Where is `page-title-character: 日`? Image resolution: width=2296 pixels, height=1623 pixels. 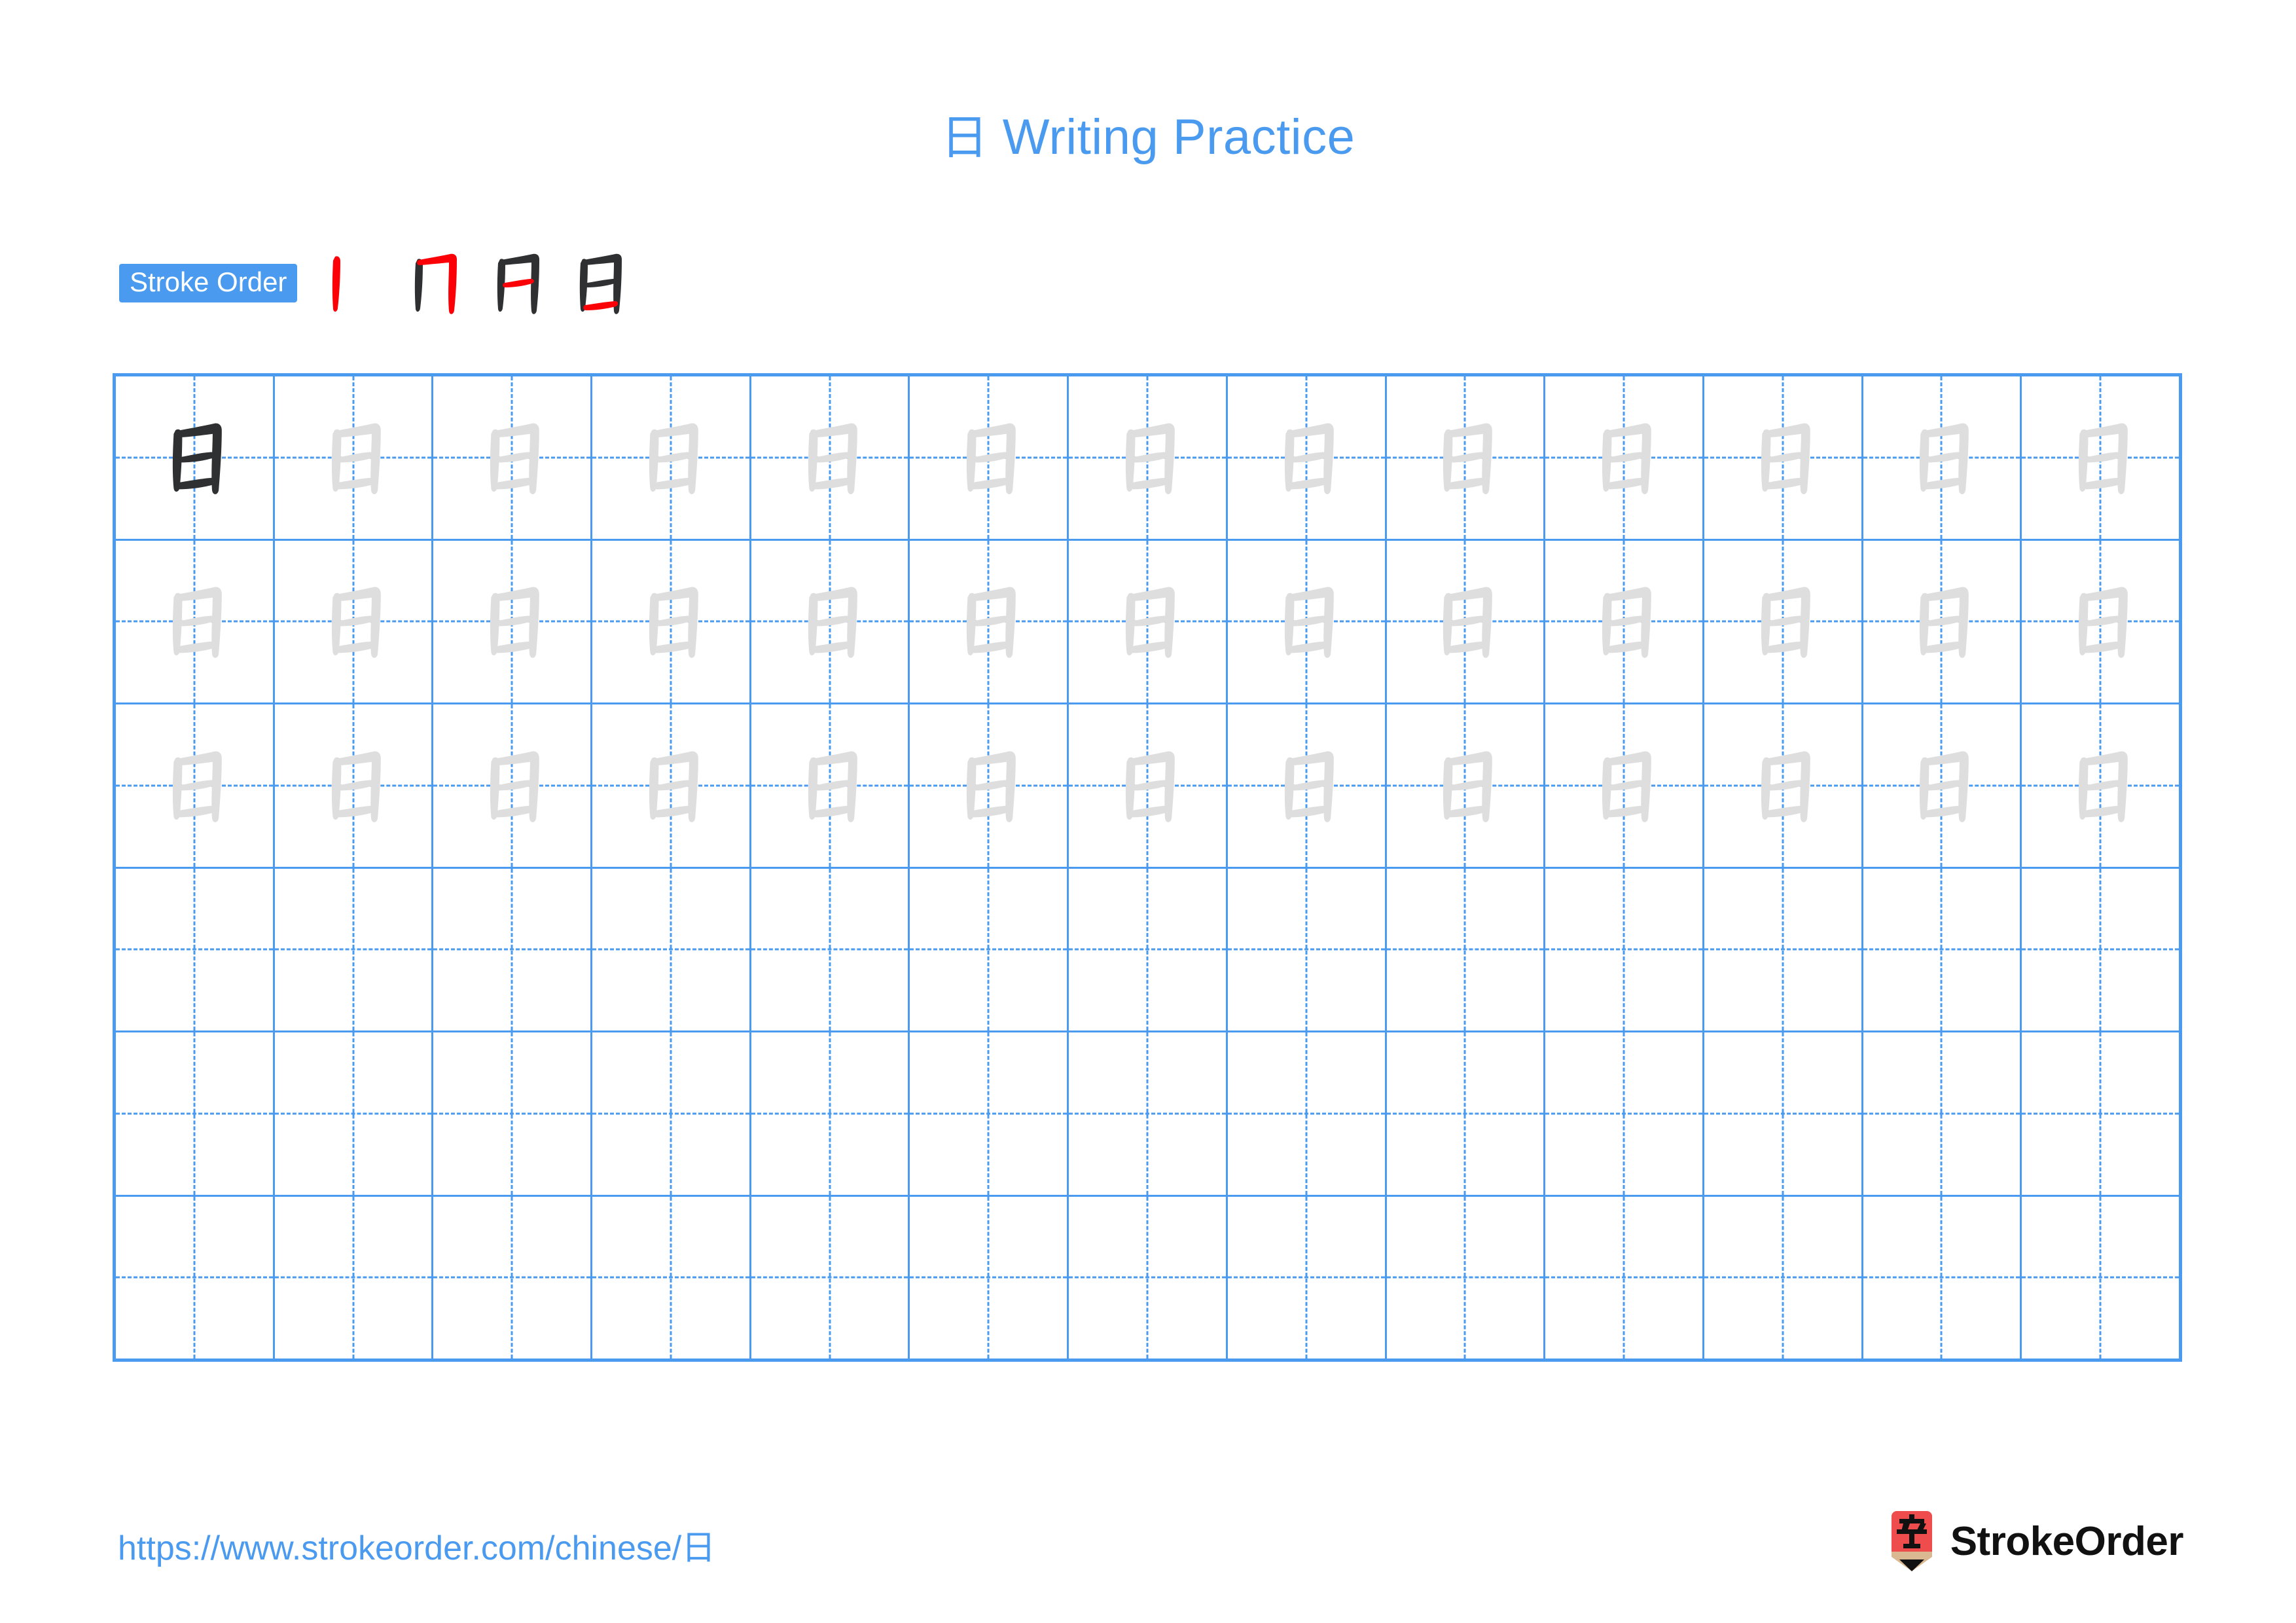
page-title-character: 日 is located at coordinates (965, 137).